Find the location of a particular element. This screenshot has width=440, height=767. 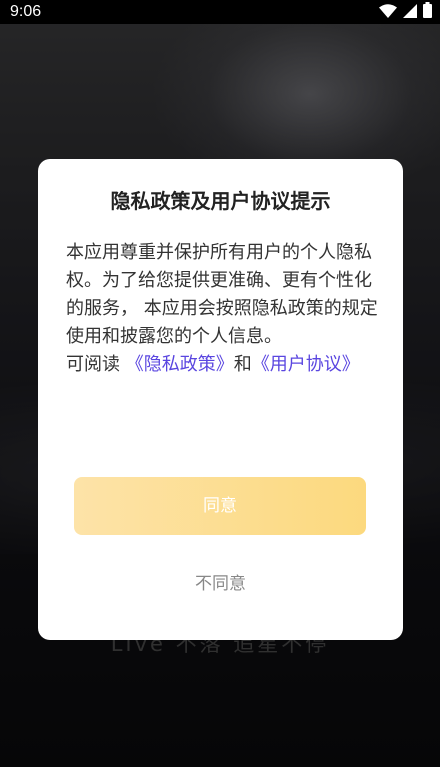

battery-icon is located at coordinates (427, 12).